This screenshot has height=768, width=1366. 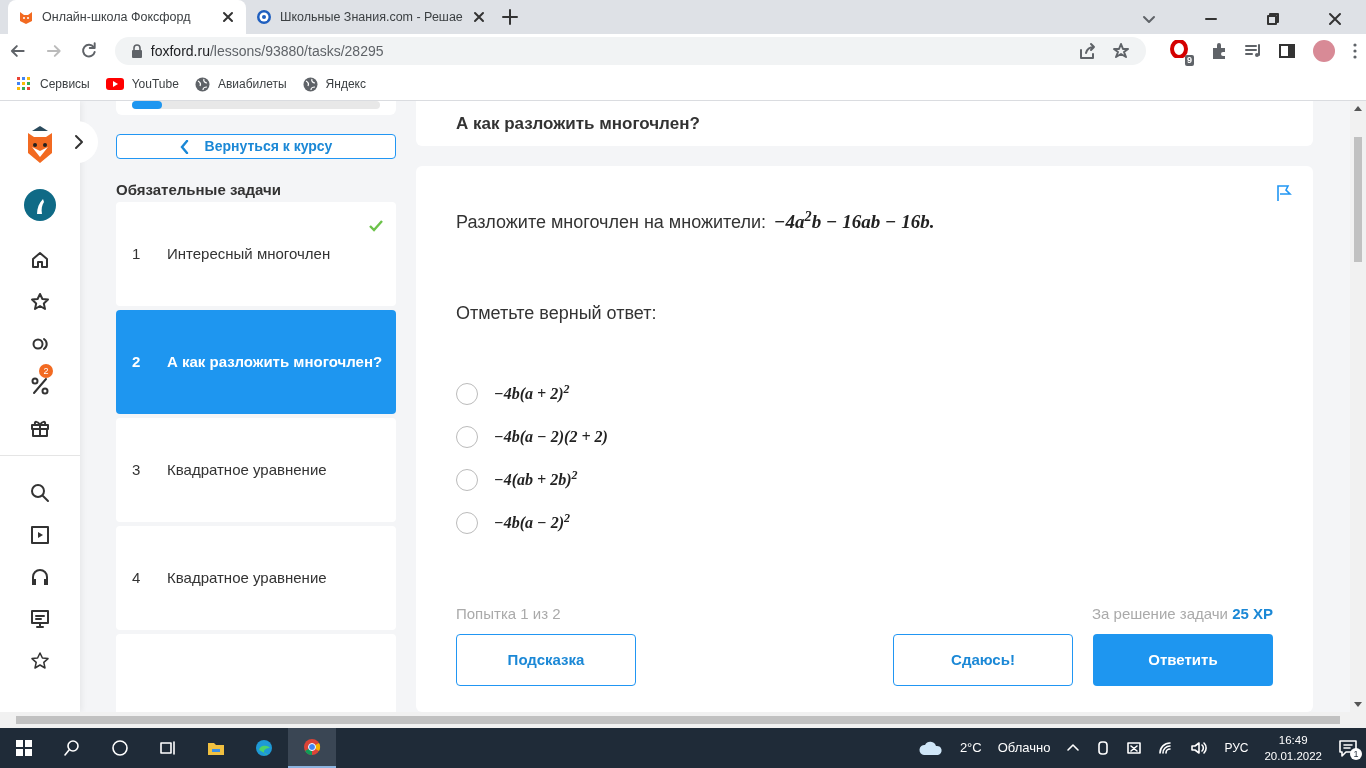 What do you see at coordinates (546, 659) in the screenshot?
I see `hint-button: Подсказка` at bounding box center [546, 659].